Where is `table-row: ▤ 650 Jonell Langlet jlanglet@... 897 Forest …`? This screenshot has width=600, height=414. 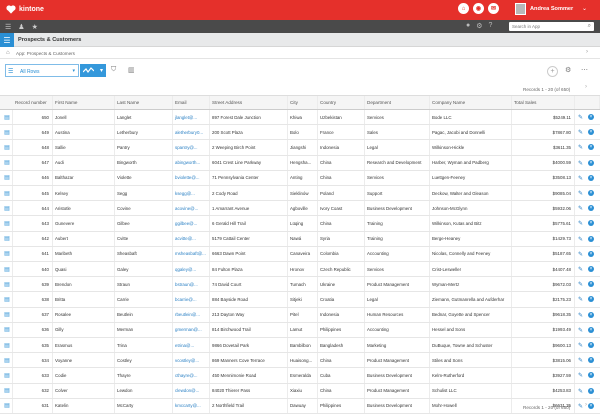 table-row: ▤ 650 Jonell Langlet jlanglet@... 897 Forest … is located at coordinates (300, 118).